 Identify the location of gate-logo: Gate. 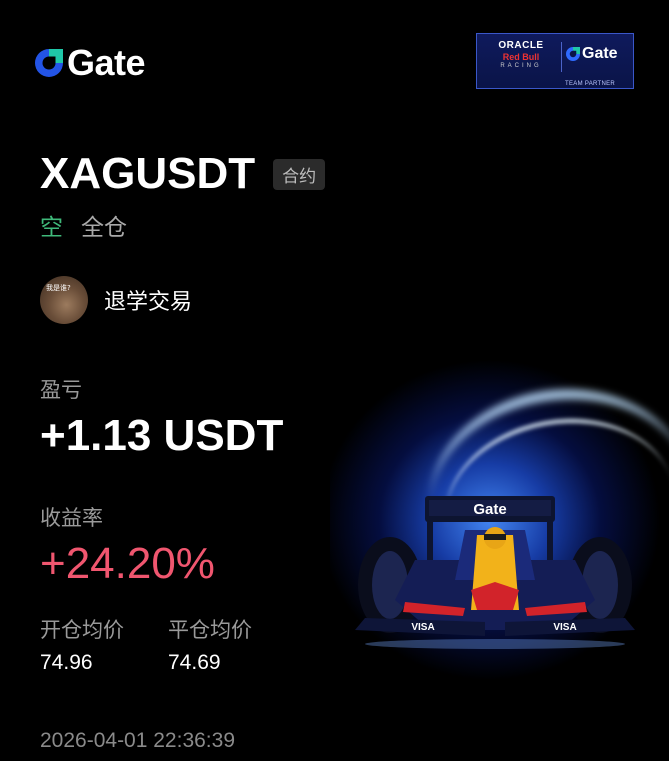
(89, 62).